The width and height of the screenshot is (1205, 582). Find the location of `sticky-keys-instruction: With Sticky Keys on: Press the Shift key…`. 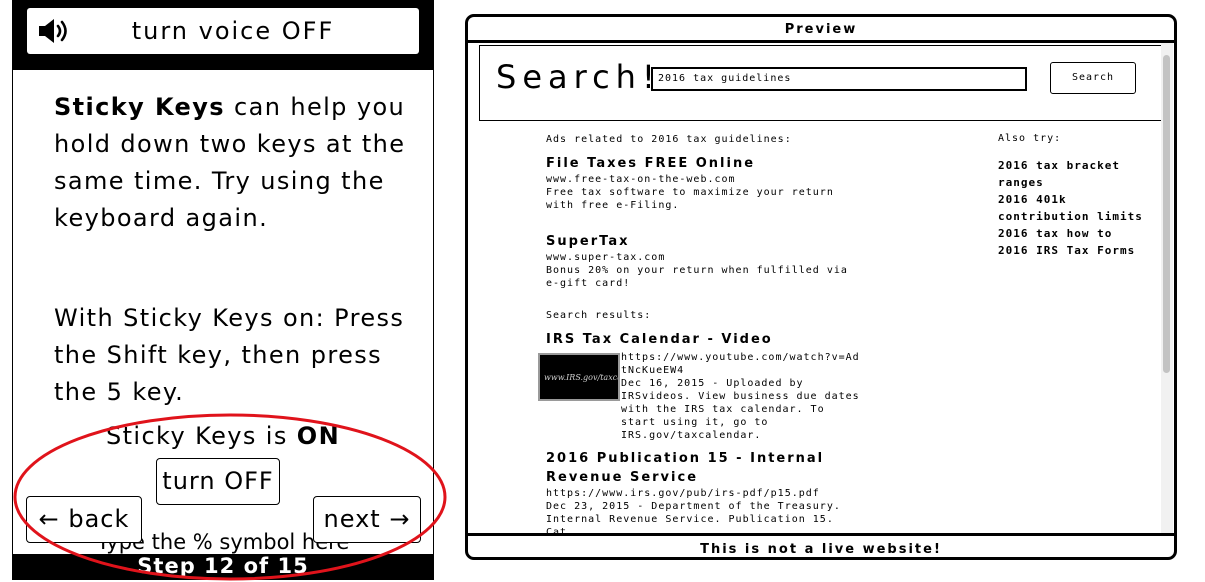

sticky-keys-instruction: With Sticky Keys on: Press the Shift key… is located at coordinates (229, 355).